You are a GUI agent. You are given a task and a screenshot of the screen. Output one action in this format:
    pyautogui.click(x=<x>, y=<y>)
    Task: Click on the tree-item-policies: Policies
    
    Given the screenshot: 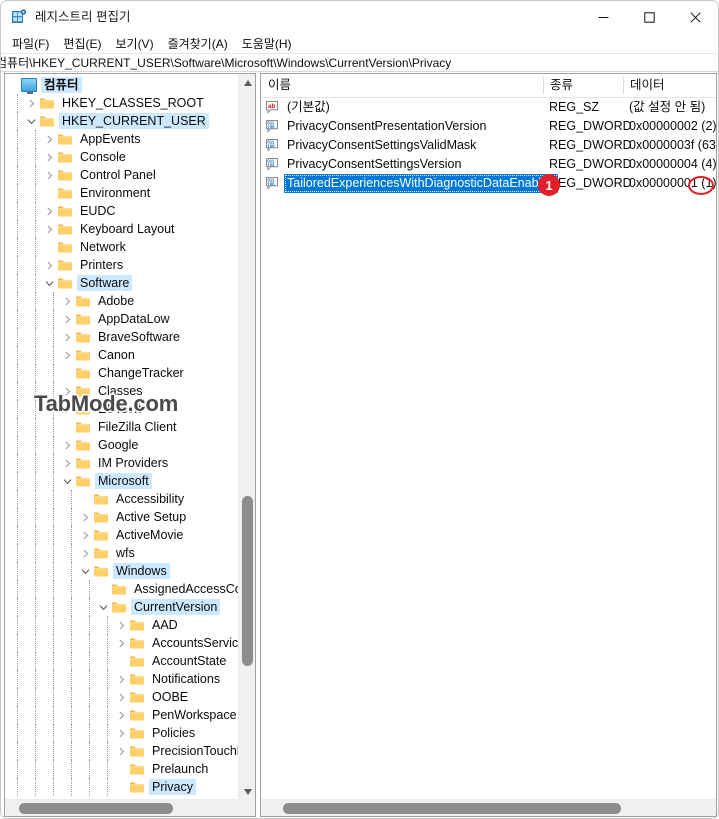 What is the action you would take?
    pyautogui.click(x=122, y=733)
    